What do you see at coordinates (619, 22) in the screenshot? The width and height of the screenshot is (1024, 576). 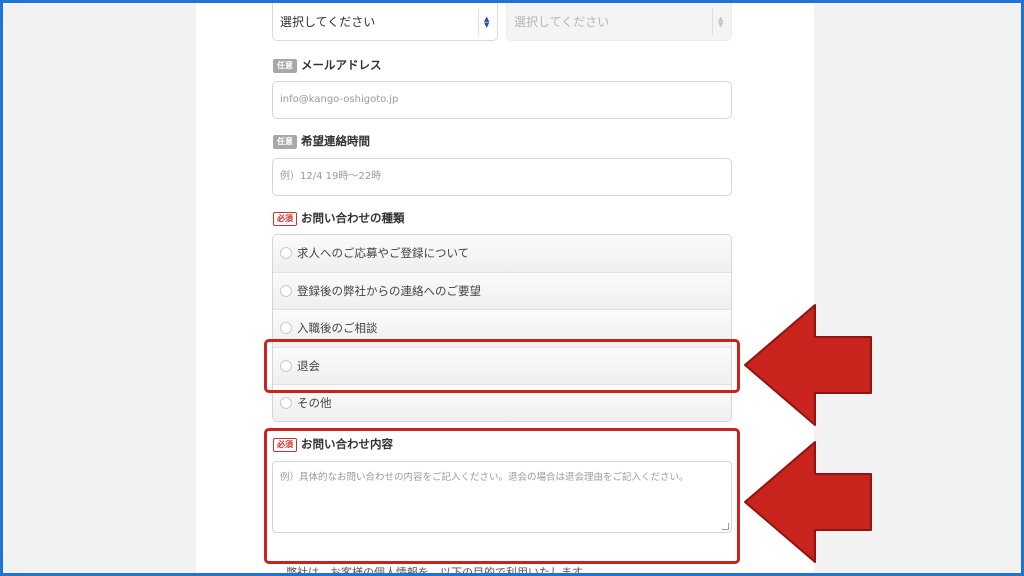 I see `select-field-2: 選択してください ▲ ▼` at bounding box center [619, 22].